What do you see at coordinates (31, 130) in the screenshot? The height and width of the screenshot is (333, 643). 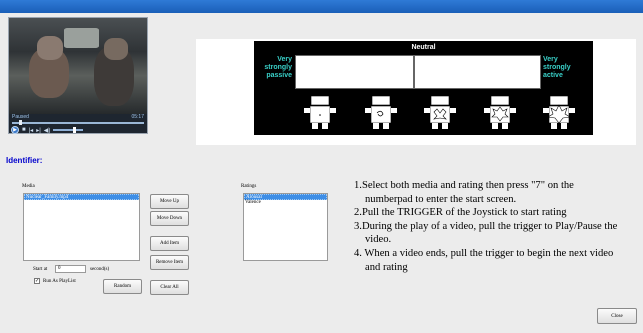 I see `previous-icon: |◂` at bounding box center [31, 130].